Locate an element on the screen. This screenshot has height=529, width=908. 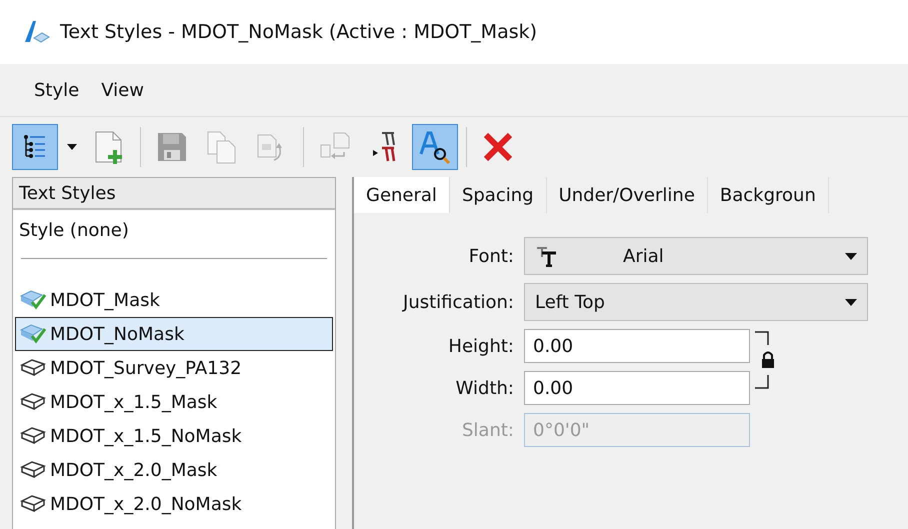
tab: Under/Overline is located at coordinates (627, 195).